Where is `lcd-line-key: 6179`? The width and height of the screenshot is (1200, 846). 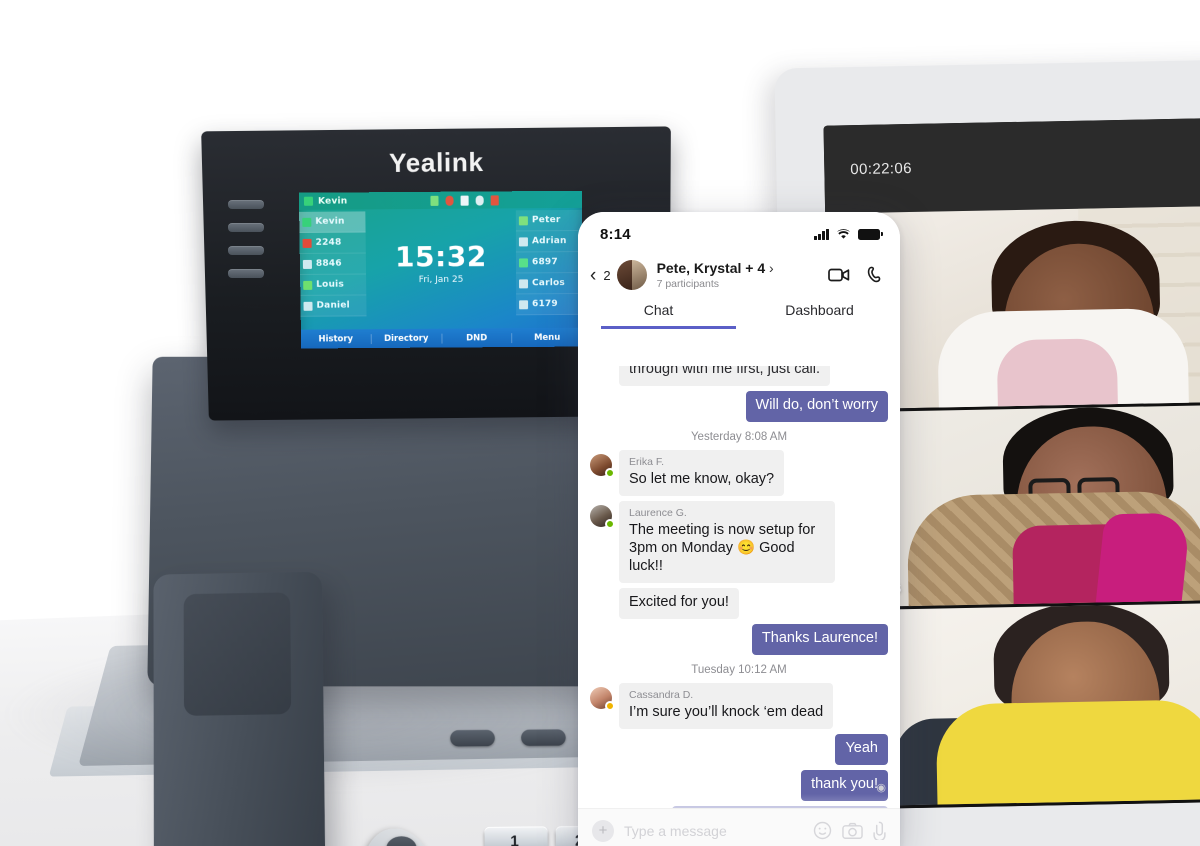
lcd-line-key: 6179 is located at coordinates (549, 304).